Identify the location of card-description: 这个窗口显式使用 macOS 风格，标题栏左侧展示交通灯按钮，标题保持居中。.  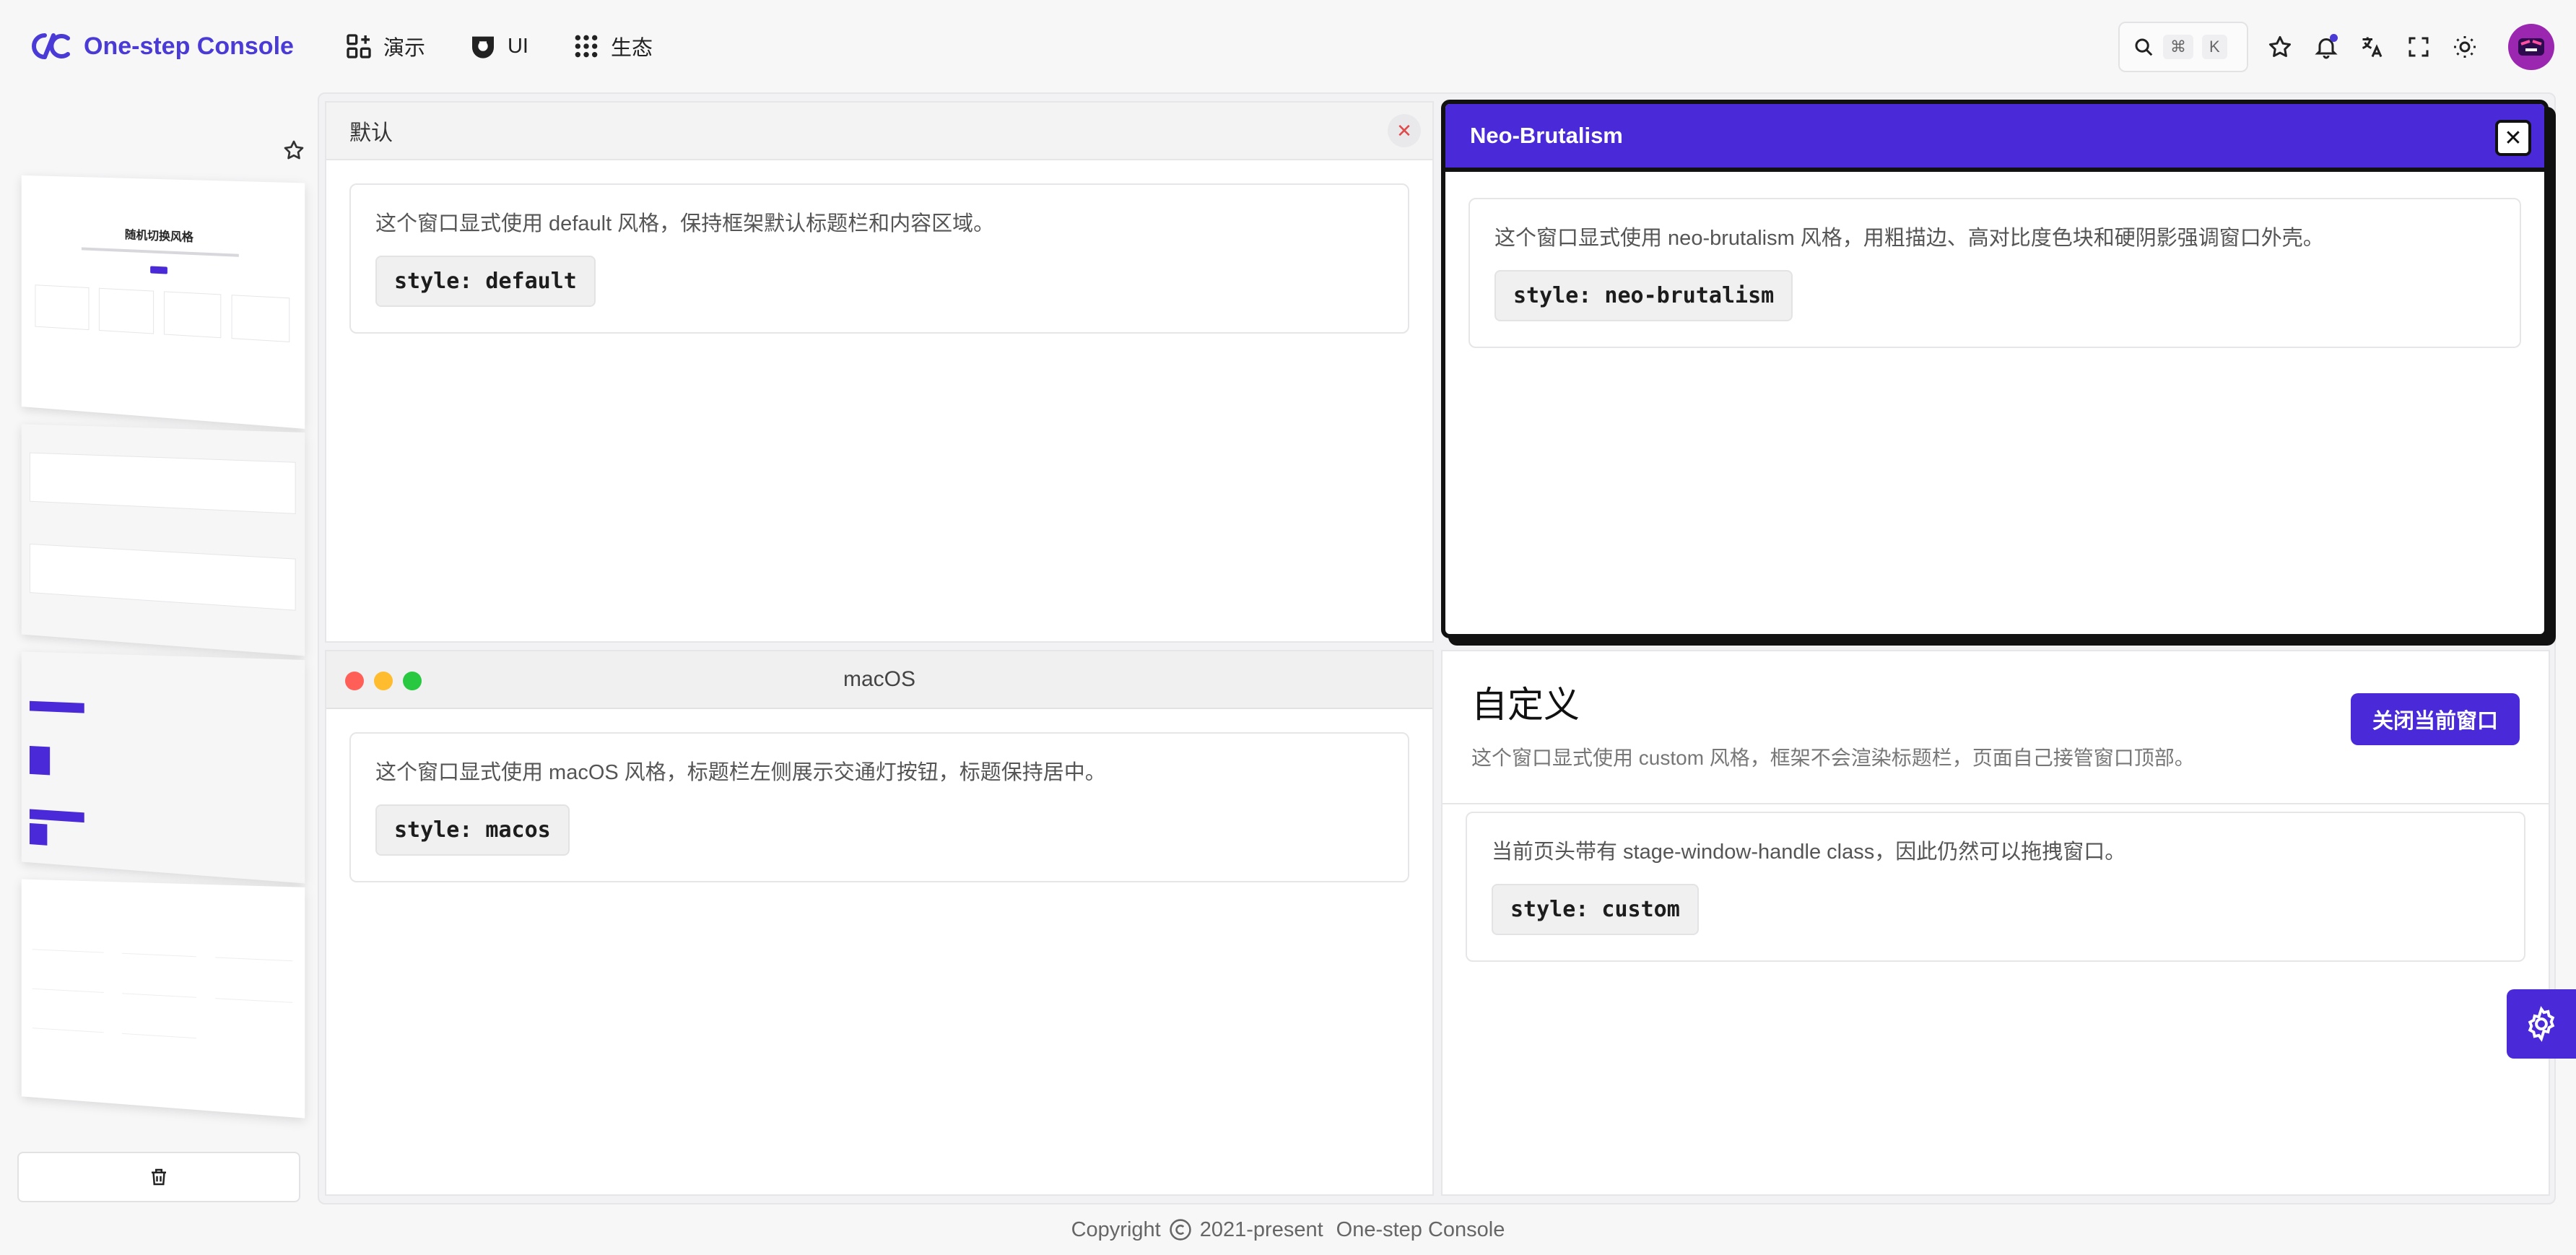
(740, 773).